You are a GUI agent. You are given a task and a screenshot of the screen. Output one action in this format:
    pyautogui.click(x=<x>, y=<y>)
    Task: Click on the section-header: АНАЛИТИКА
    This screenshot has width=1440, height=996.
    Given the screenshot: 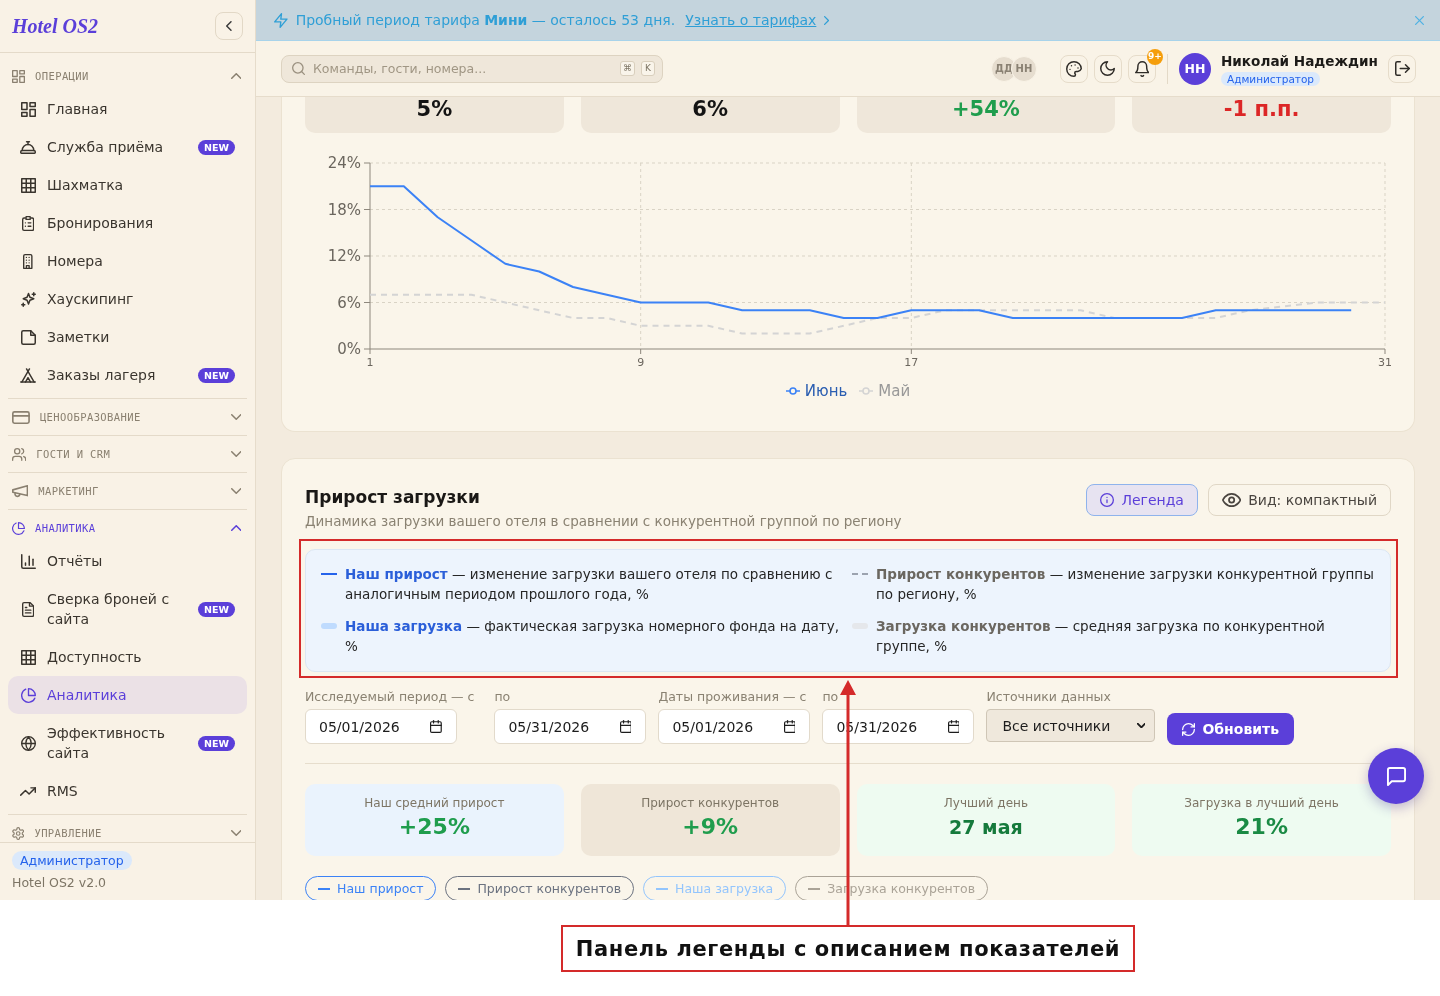 What is the action you would take?
    pyautogui.click(x=127, y=528)
    